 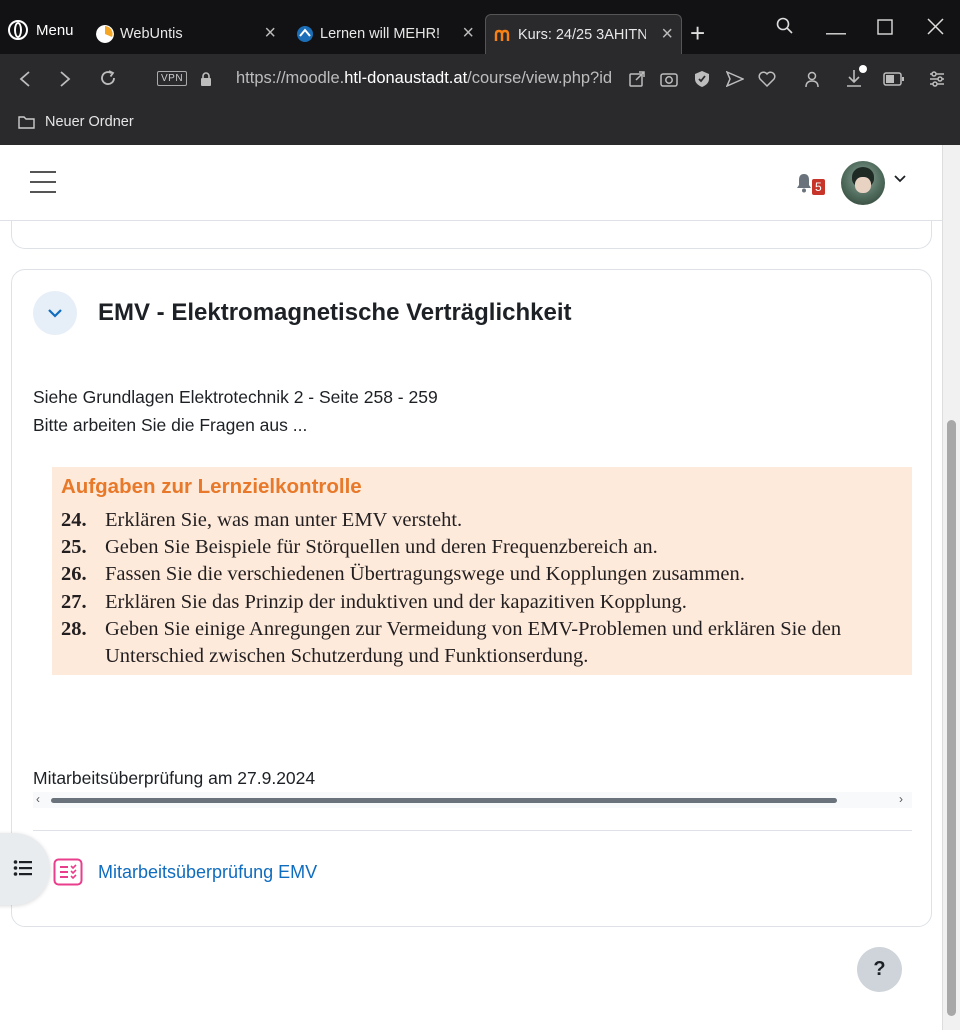 I want to click on minimize-icon: —, so click(x=836, y=33).